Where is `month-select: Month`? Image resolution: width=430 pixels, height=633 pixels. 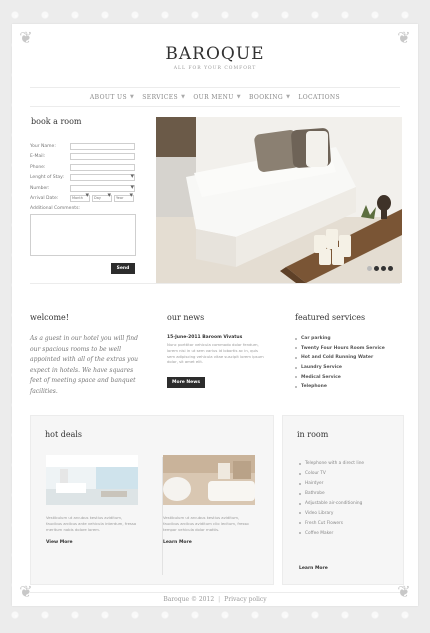
month-select: Month is located at coordinates (80, 197).